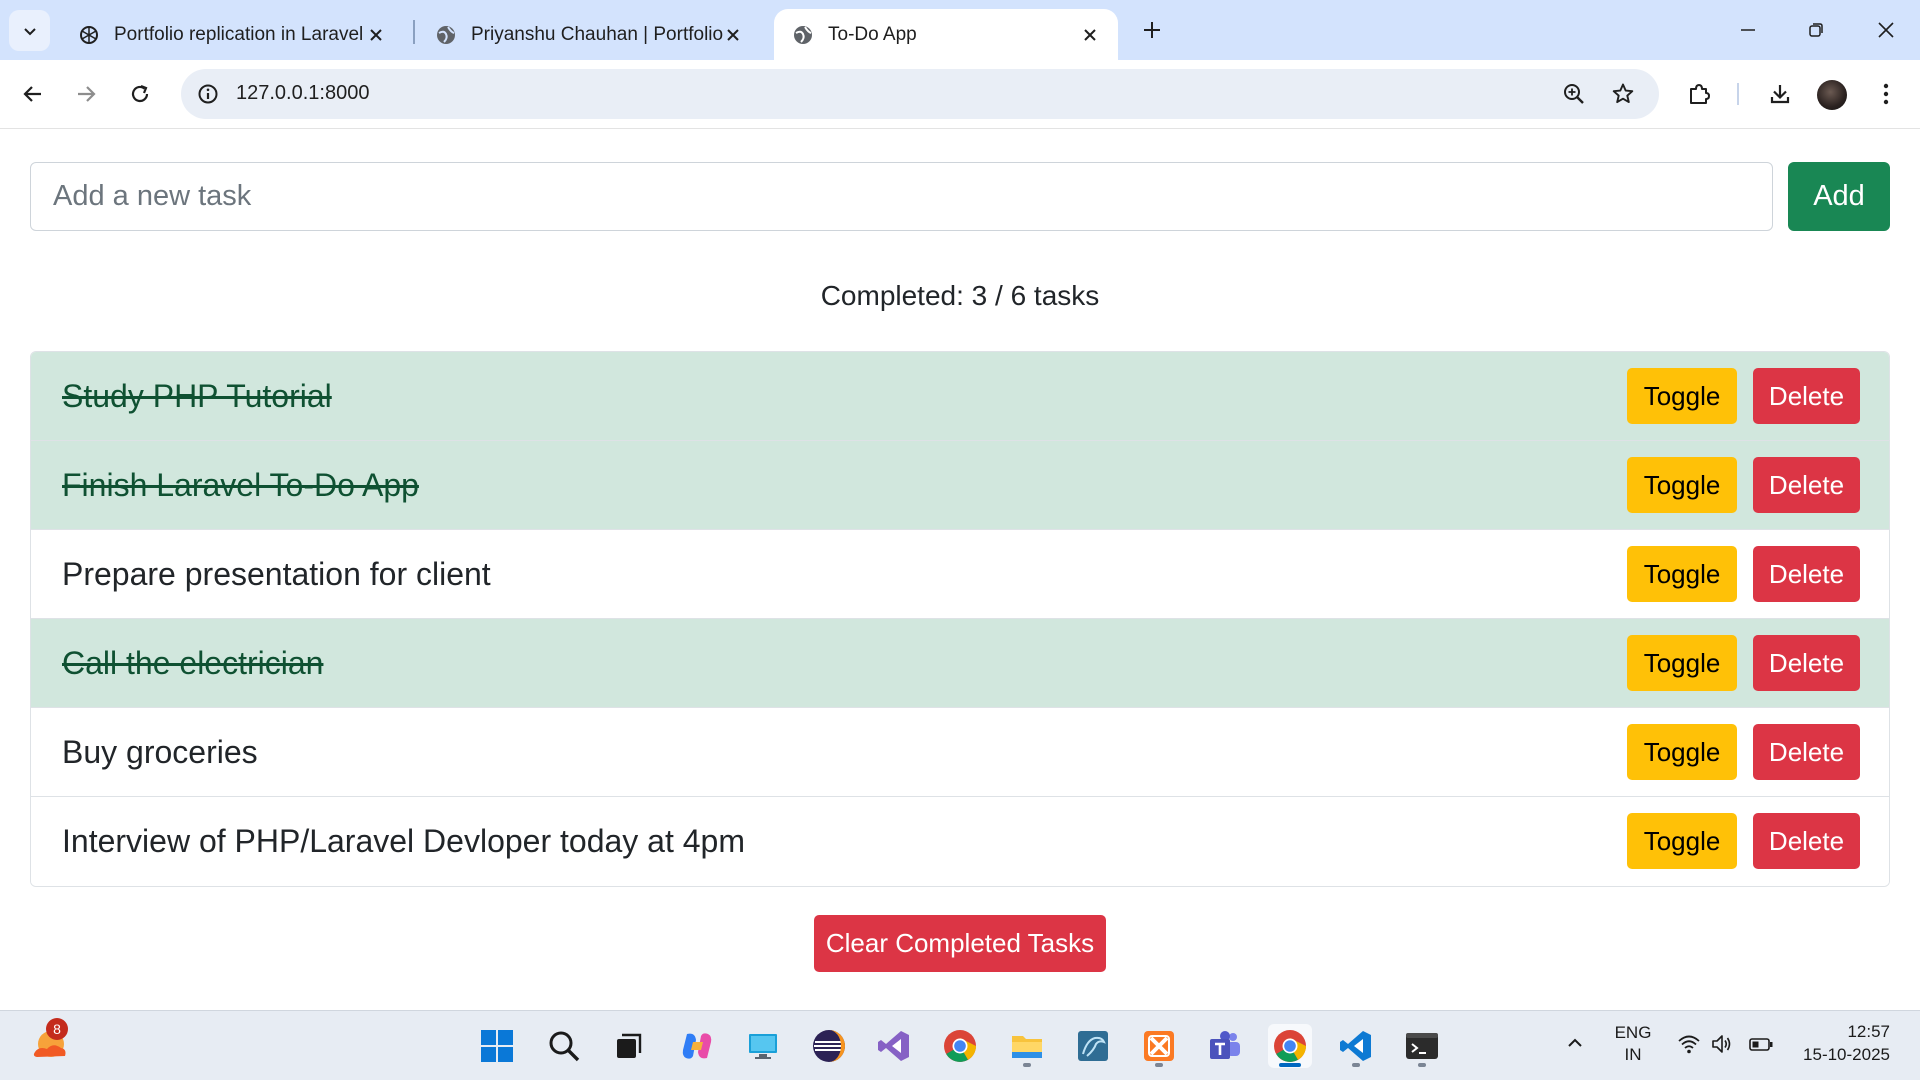 The image size is (1920, 1080). I want to click on more-vertical-icon, so click(1886, 94).